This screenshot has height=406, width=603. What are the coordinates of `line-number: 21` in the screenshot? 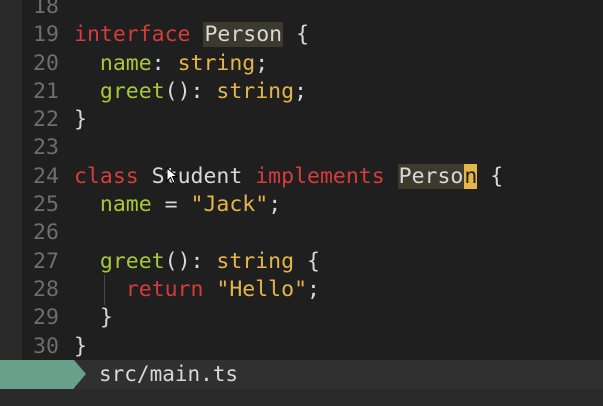 It's located at (46, 91).